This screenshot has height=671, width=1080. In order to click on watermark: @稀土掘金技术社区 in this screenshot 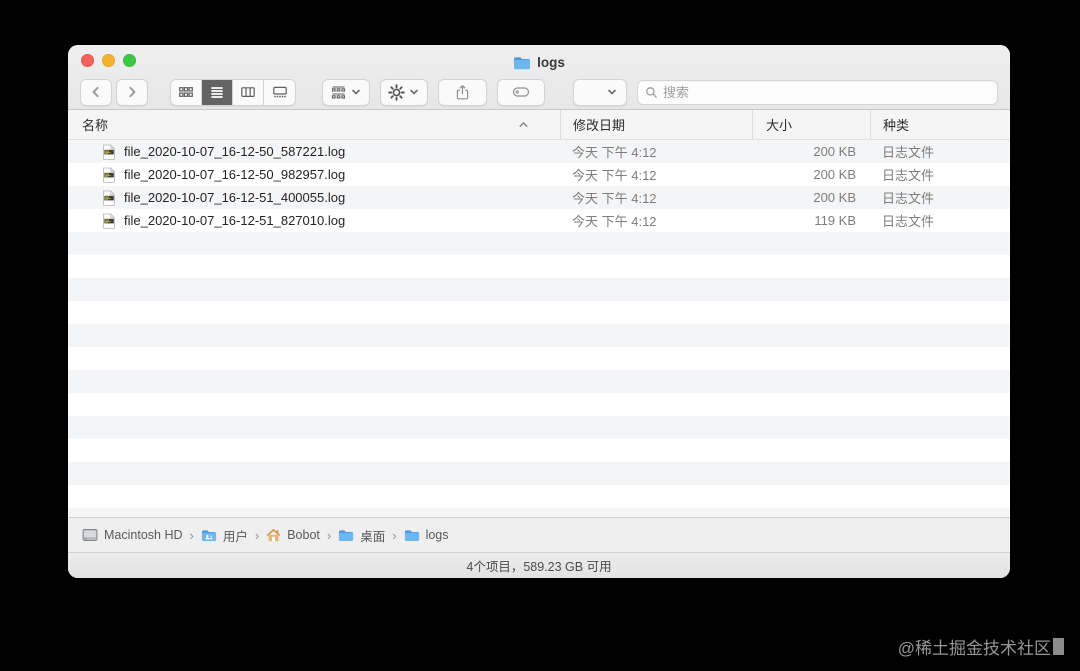, I will do `click(981, 646)`.